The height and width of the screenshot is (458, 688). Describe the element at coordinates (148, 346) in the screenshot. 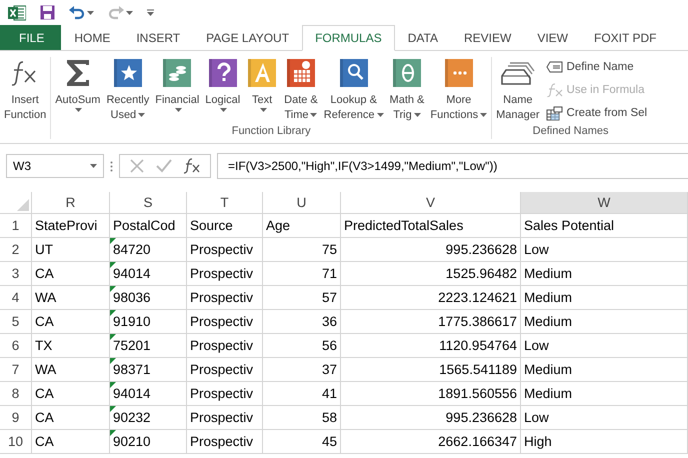

I see `table-cell: 75201` at that location.